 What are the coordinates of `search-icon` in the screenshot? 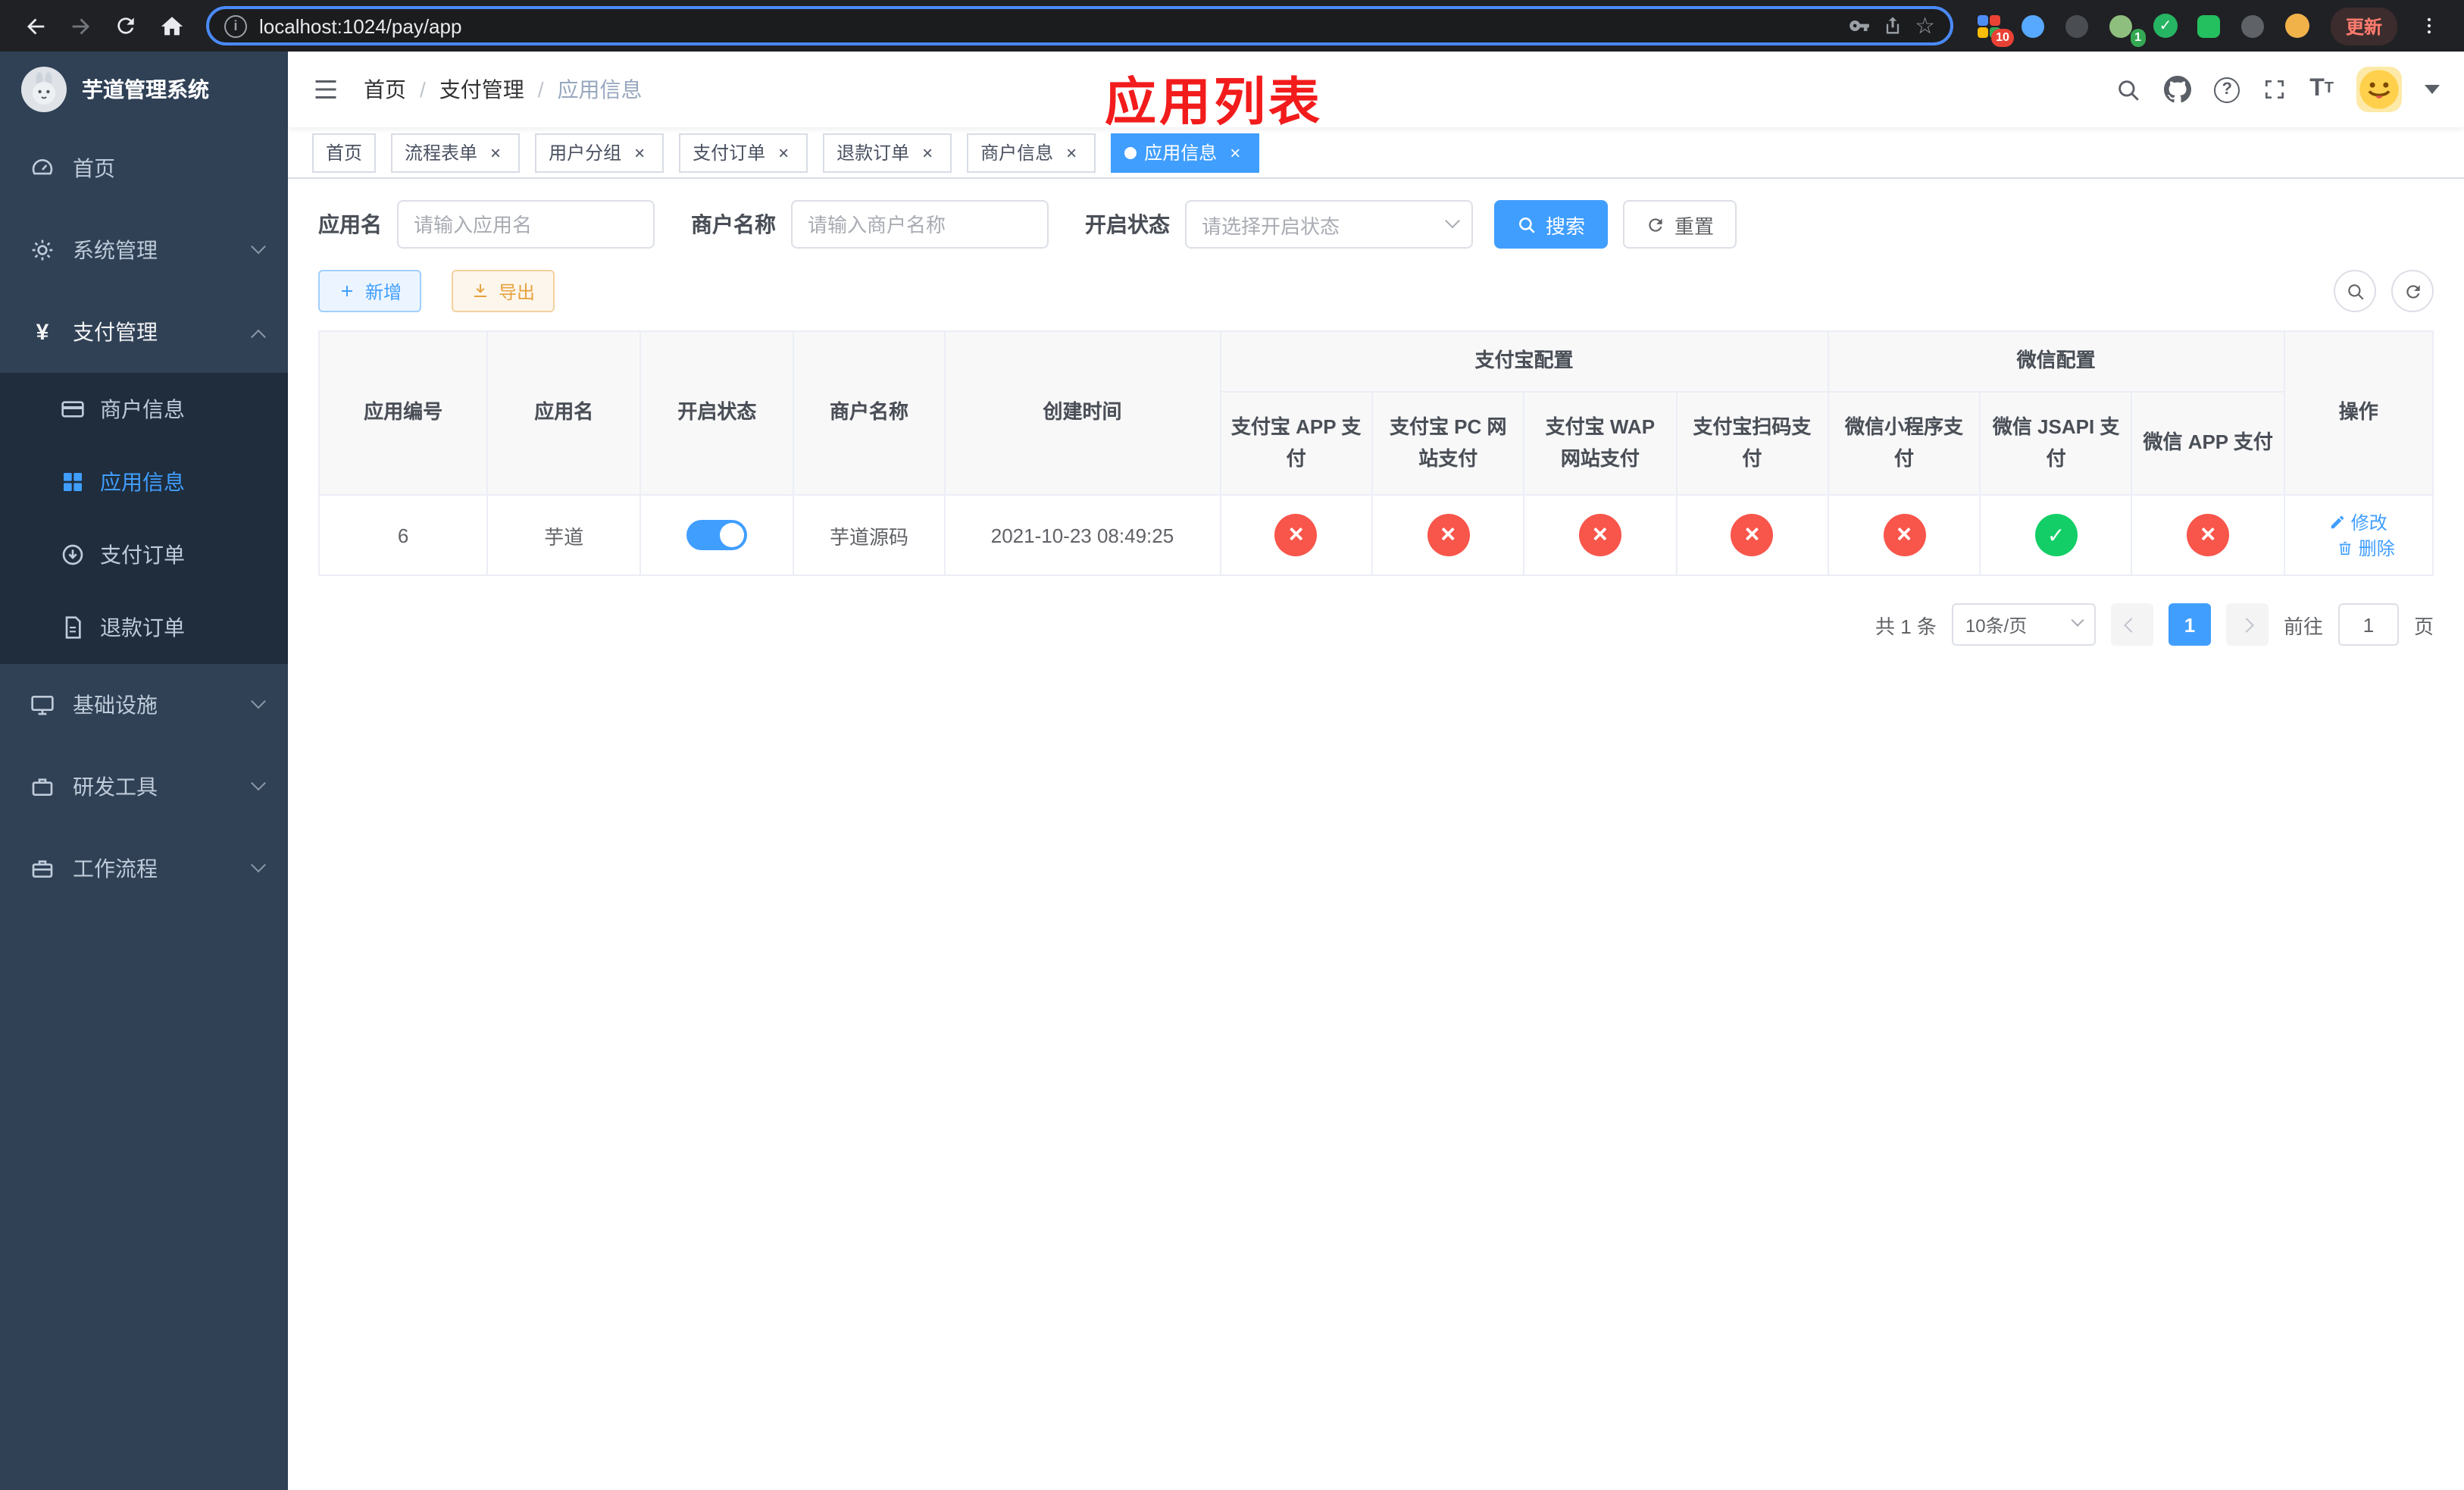 It's located at (2128, 89).